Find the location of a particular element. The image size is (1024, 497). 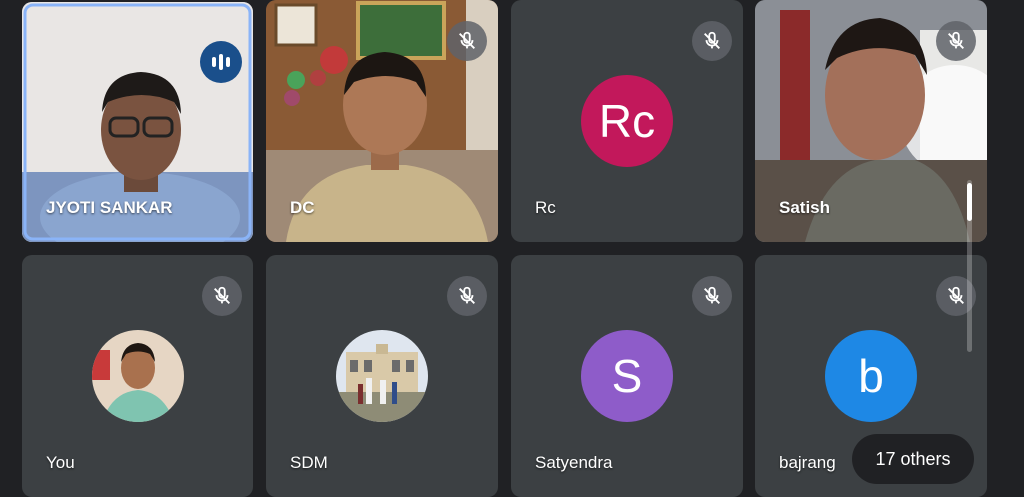

participant-name: bajrang is located at coordinates (807, 462).